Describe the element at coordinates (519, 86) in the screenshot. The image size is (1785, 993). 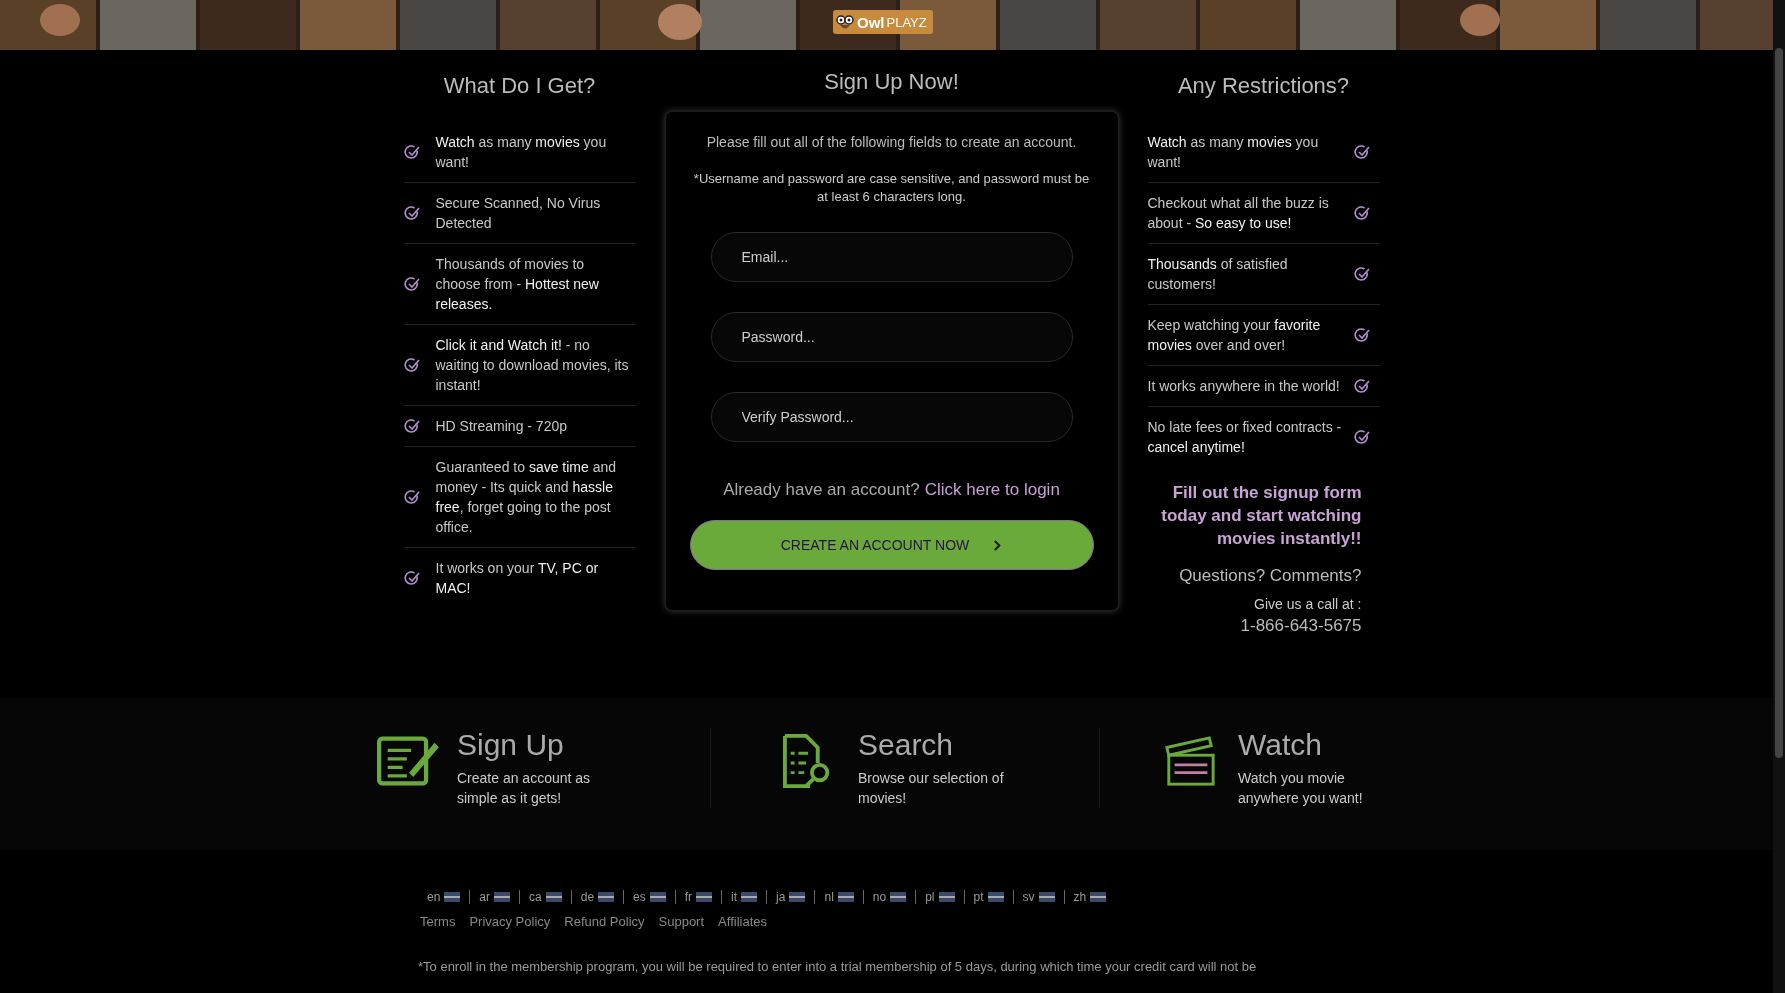
I see `column-heading: What Do I Get?` at that location.